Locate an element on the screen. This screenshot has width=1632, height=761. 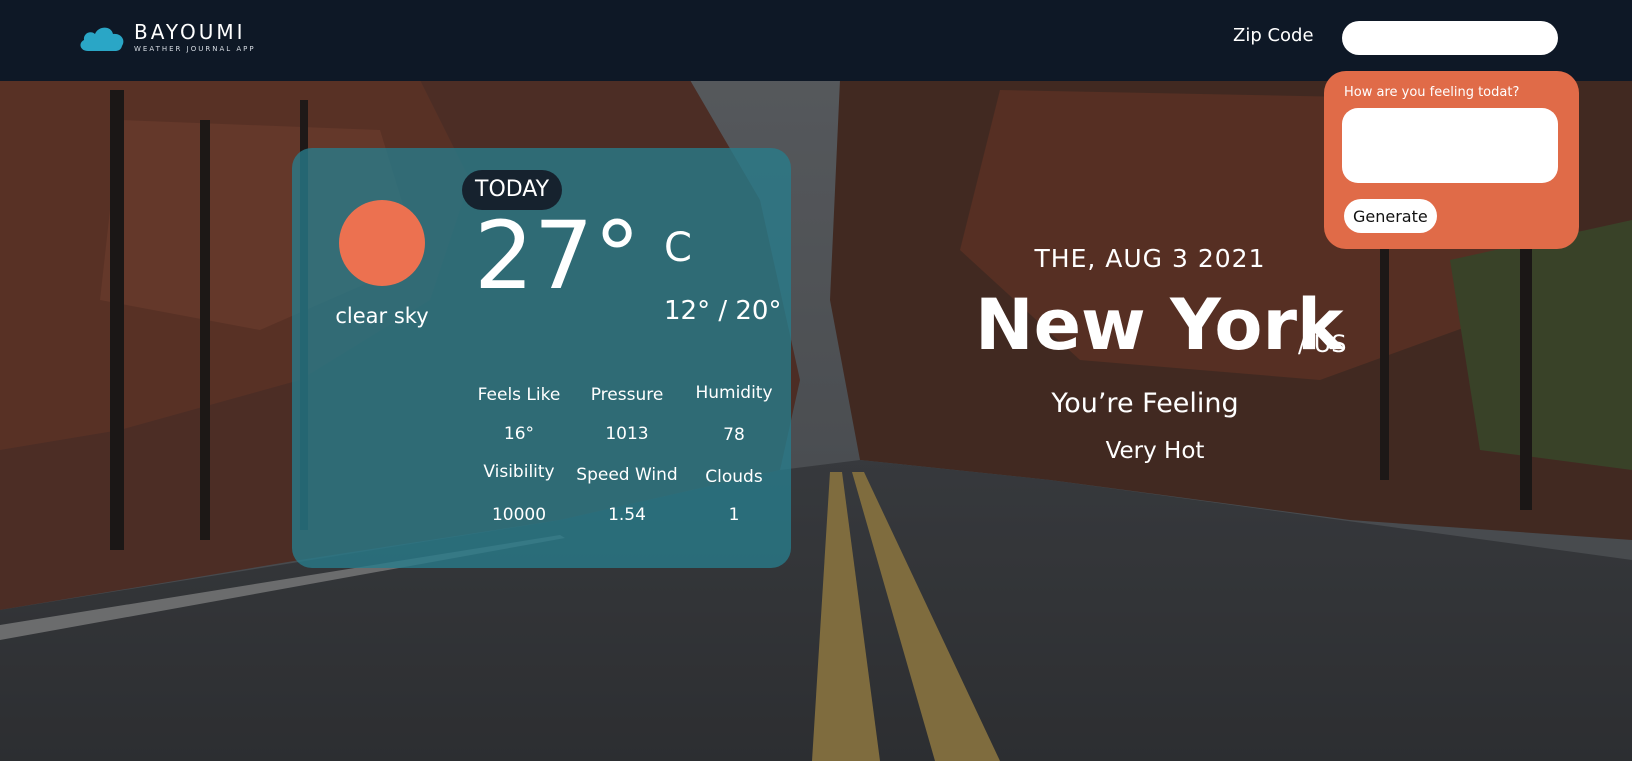
cloud-icon is located at coordinates (102, 39).